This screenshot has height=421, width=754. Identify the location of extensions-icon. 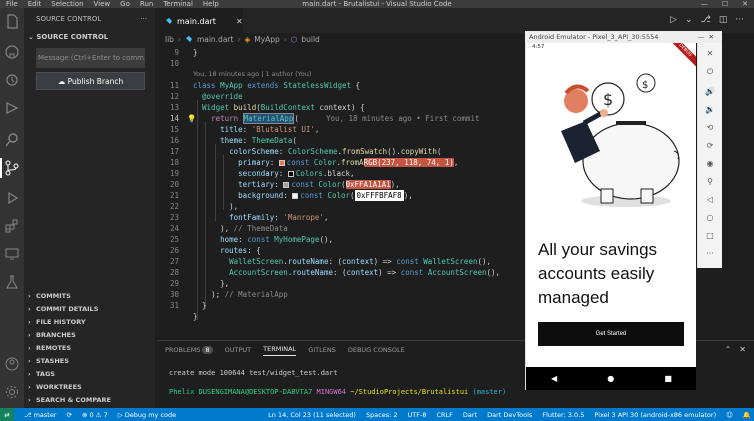
(12, 226).